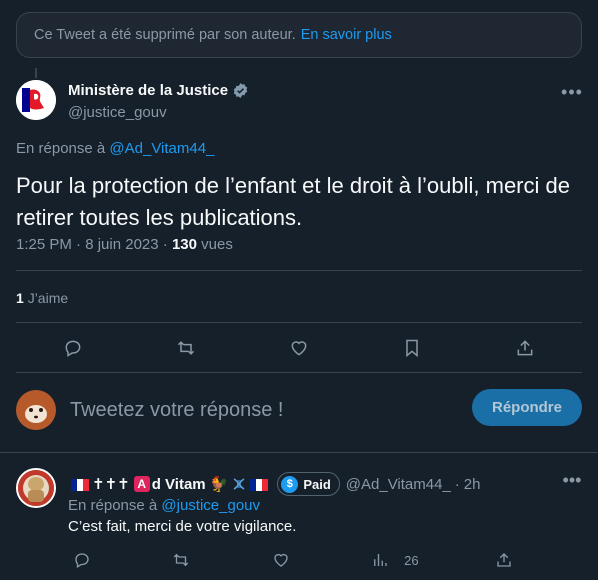 The image size is (598, 580). I want to click on reply-name-crosses: ✝✝✝, so click(111, 484).